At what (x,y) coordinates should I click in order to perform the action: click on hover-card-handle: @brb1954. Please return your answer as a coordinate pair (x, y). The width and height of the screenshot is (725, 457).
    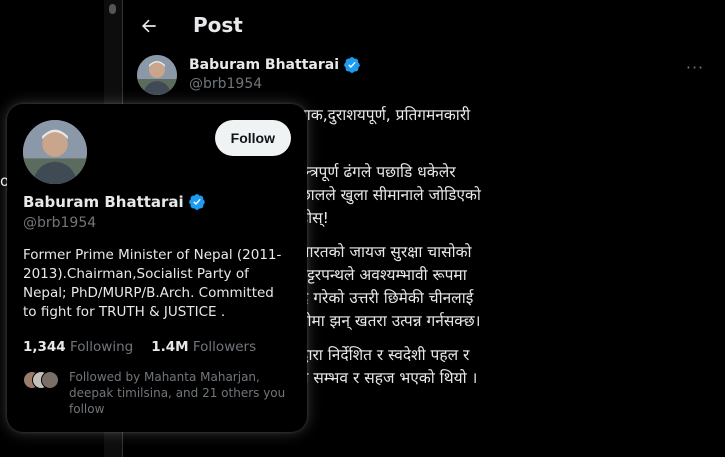
    Looking at the image, I should click on (59, 223).